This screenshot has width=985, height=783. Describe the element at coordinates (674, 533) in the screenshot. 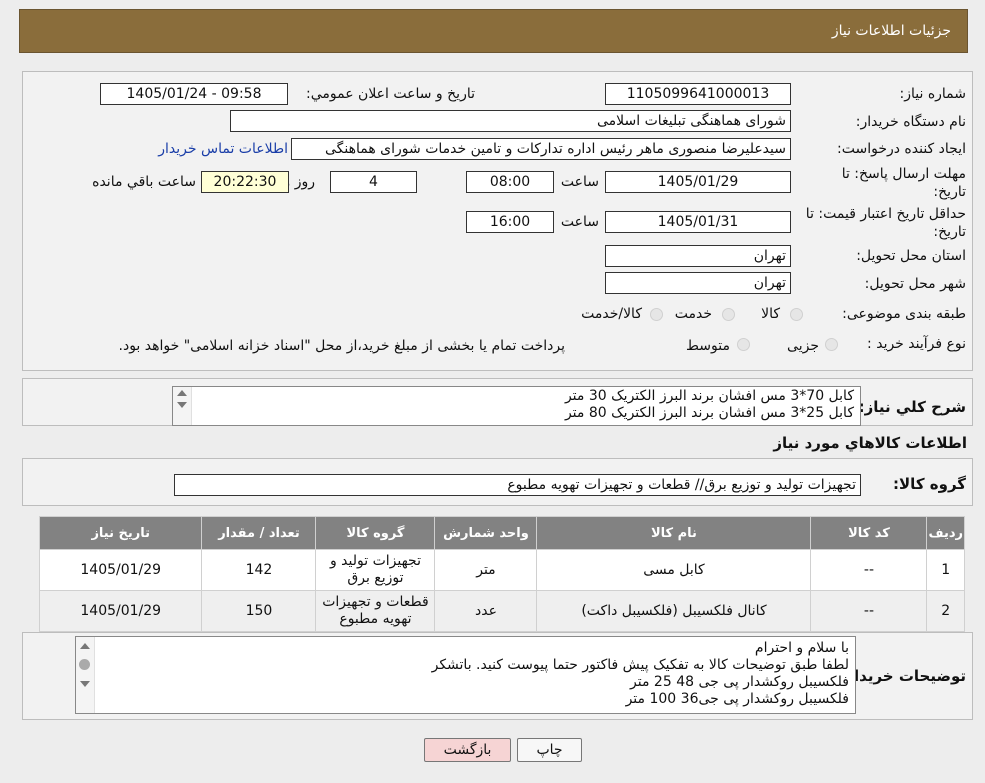

I see `col-name: نام کالا` at that location.